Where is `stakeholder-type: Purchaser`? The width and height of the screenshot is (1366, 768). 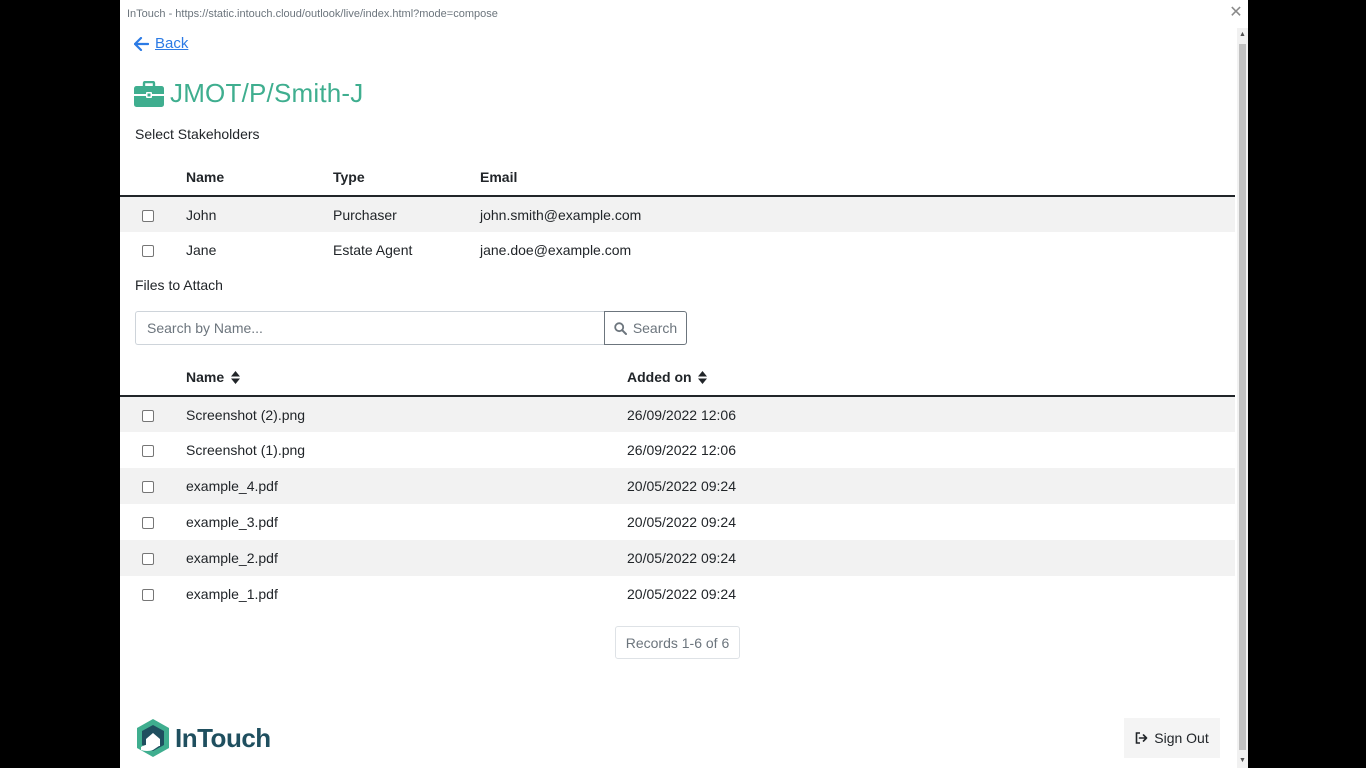
stakeholder-type: Purchaser is located at coordinates (406, 214).